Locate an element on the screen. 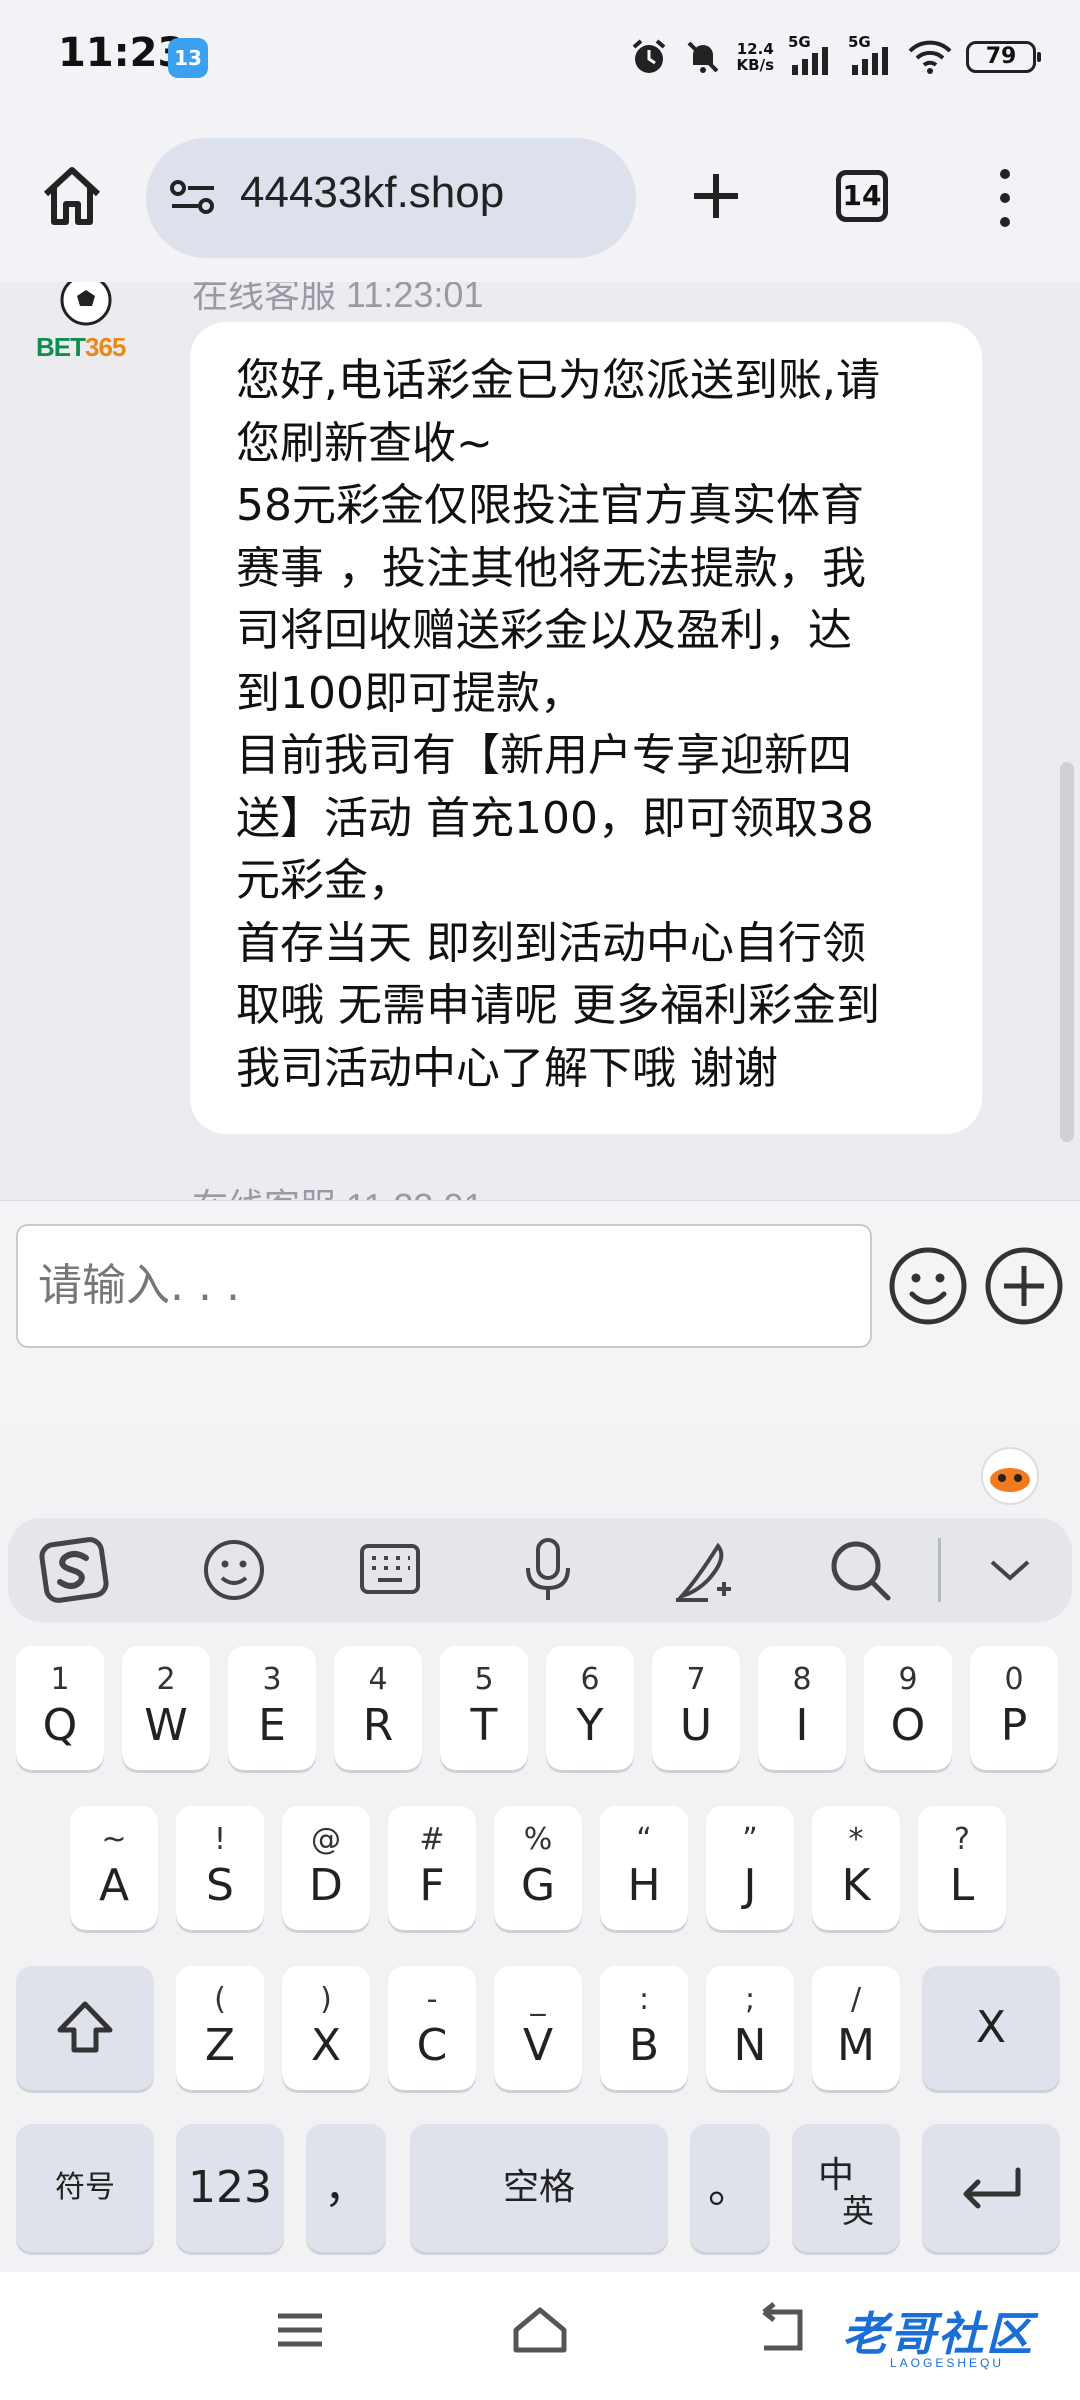  handwriting-icon is located at coordinates (704, 1570).